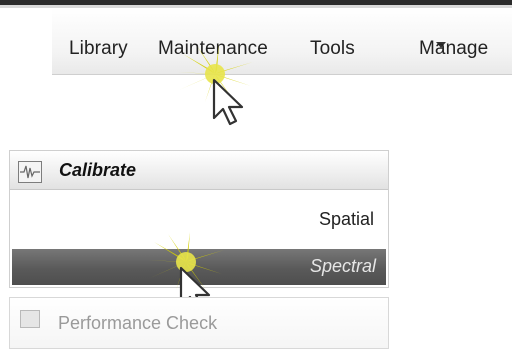 This screenshot has width=512, height=349. I want to click on performance-check-section: Performance Check, so click(199, 323).